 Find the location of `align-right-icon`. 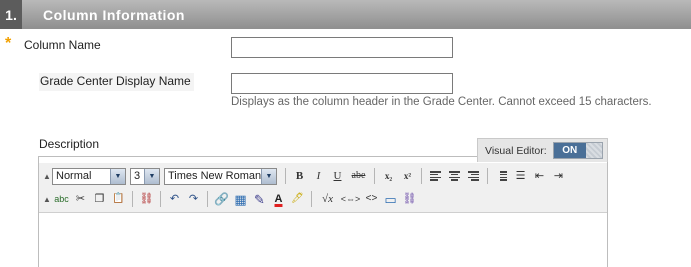

align-right-icon is located at coordinates (473, 176).